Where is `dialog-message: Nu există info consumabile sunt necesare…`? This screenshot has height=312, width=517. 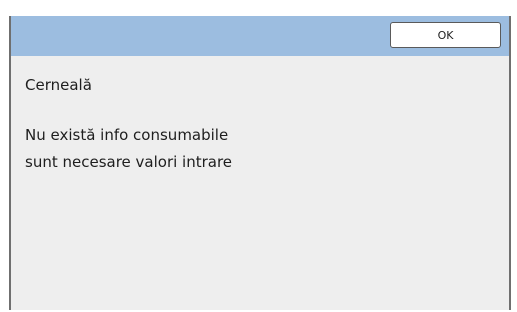 dialog-message: Nu există info consumabile sunt necesare… is located at coordinates (128, 149).